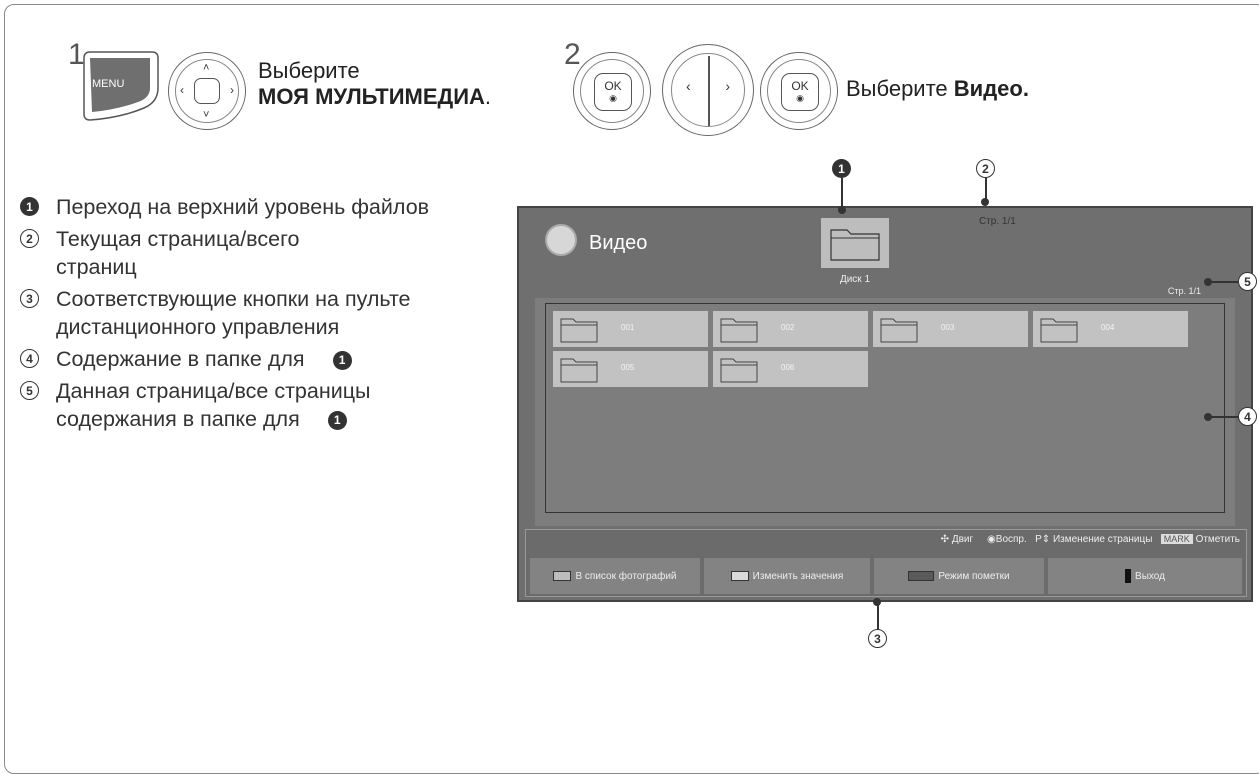 The height and width of the screenshot is (774, 1259). What do you see at coordinates (206, 68) in the screenshot?
I see `dpad-up-icon: ˄` at bounding box center [206, 68].